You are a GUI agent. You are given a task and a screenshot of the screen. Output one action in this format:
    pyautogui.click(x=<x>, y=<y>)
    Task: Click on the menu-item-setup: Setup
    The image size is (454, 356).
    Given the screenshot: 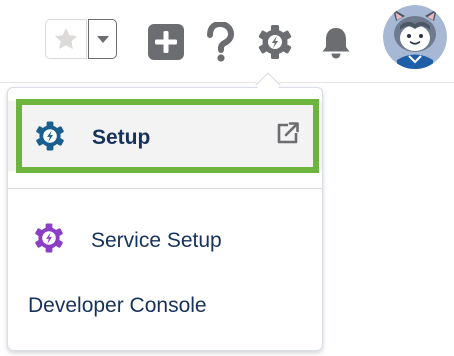 What is the action you would take?
    pyautogui.click(x=167, y=136)
    